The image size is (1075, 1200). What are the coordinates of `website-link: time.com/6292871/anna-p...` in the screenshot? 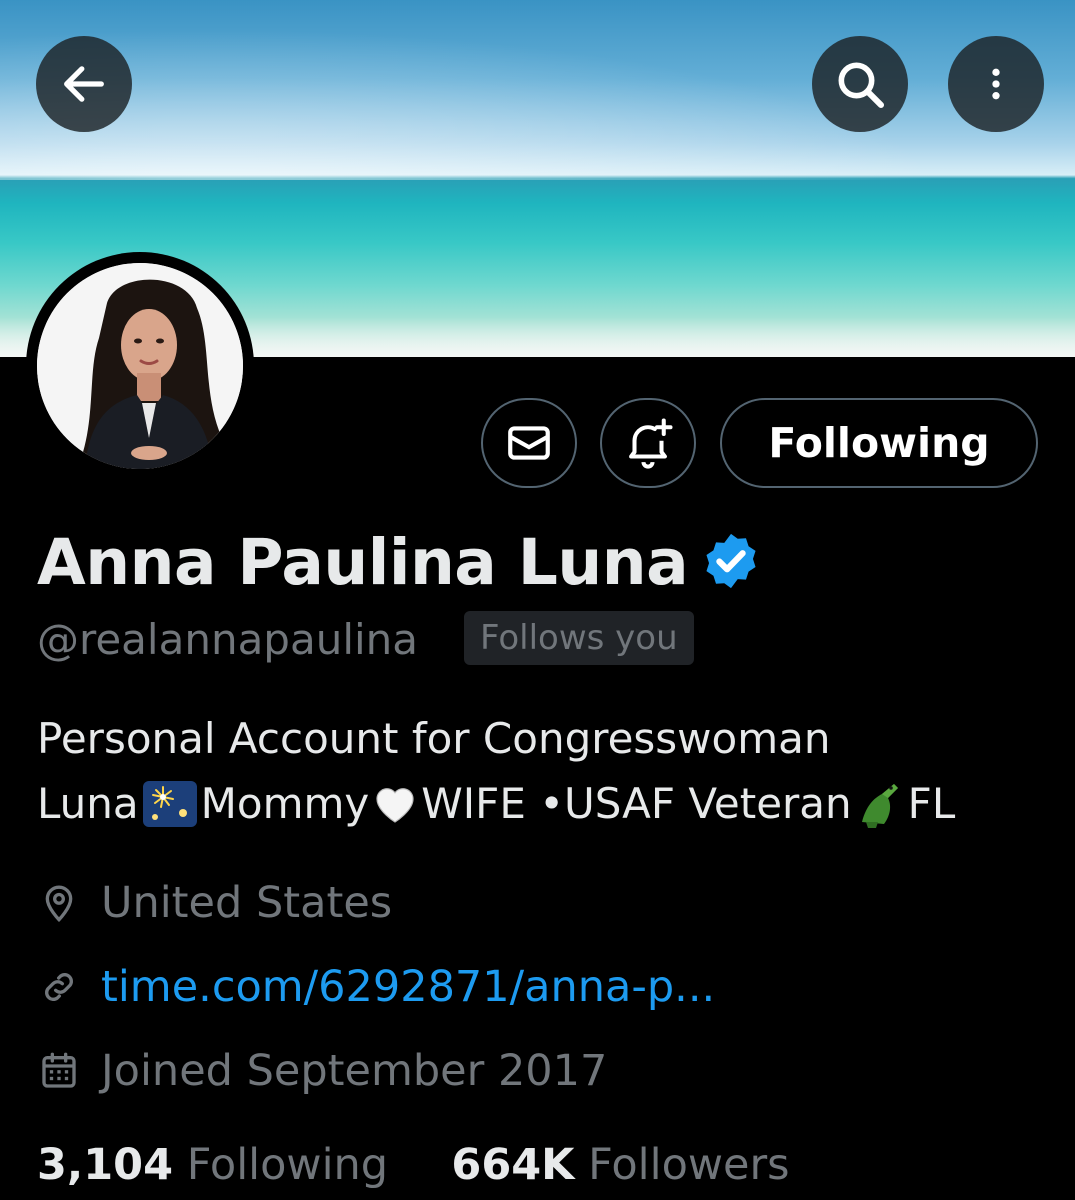 It's located at (408, 987).